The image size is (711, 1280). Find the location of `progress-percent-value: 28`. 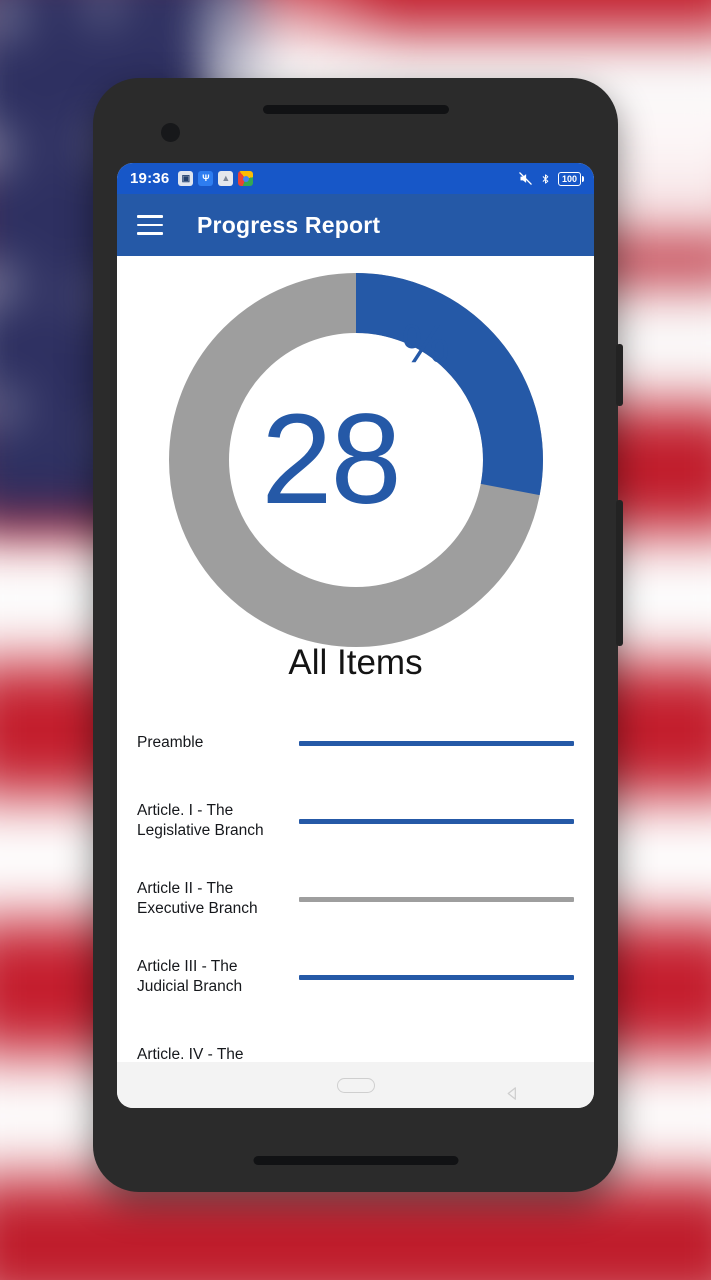

progress-percent-value: 28 is located at coordinates (331, 459).